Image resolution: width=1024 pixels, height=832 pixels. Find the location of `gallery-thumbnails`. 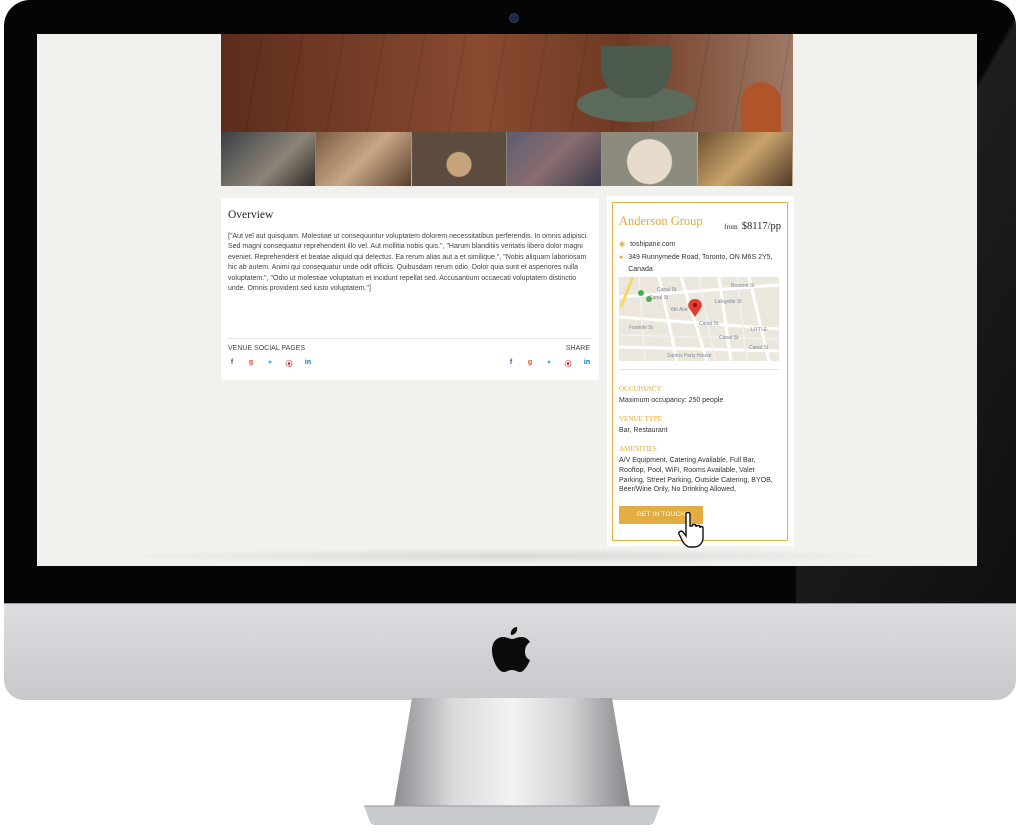

gallery-thumbnails is located at coordinates (507, 159).